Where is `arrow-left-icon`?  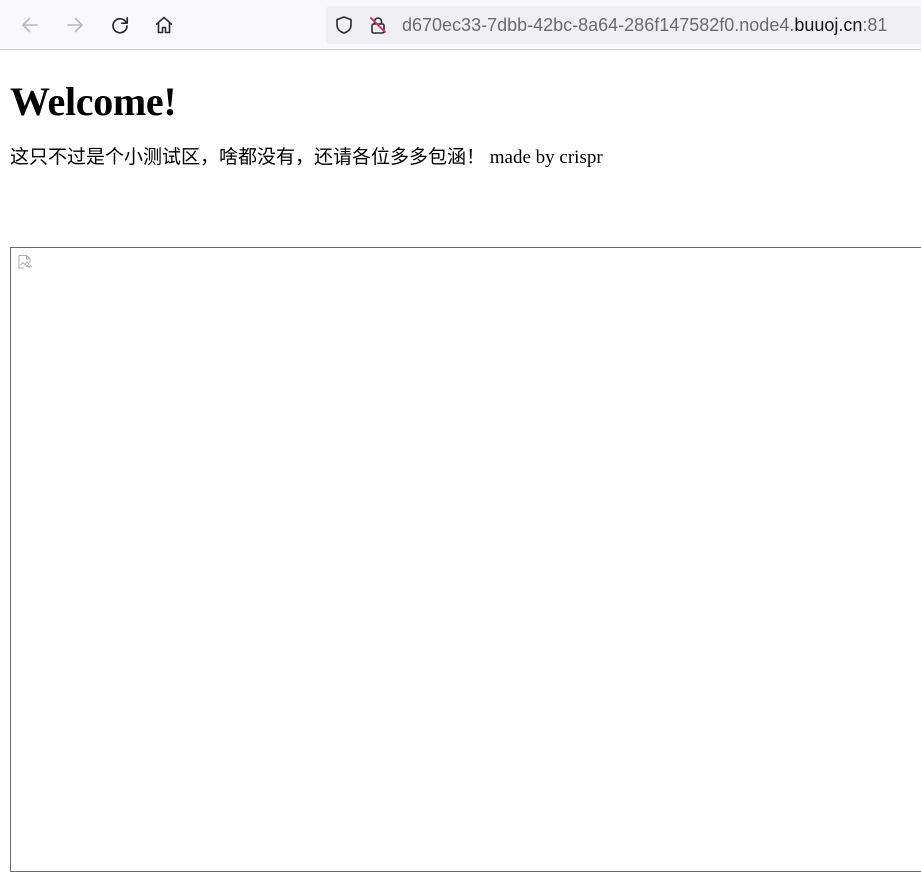
arrow-left-icon is located at coordinates (30, 25).